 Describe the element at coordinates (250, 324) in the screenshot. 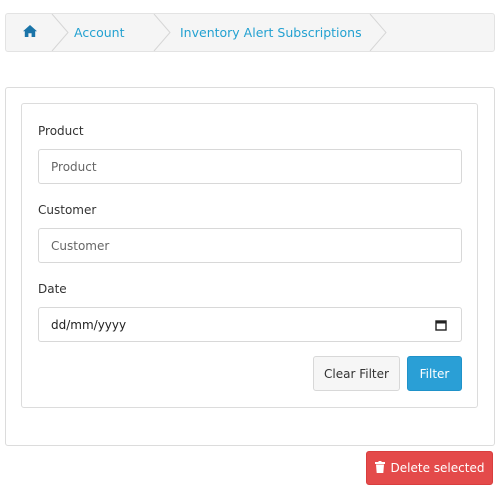

I see `date-input: dd/mm/yyyy` at that location.